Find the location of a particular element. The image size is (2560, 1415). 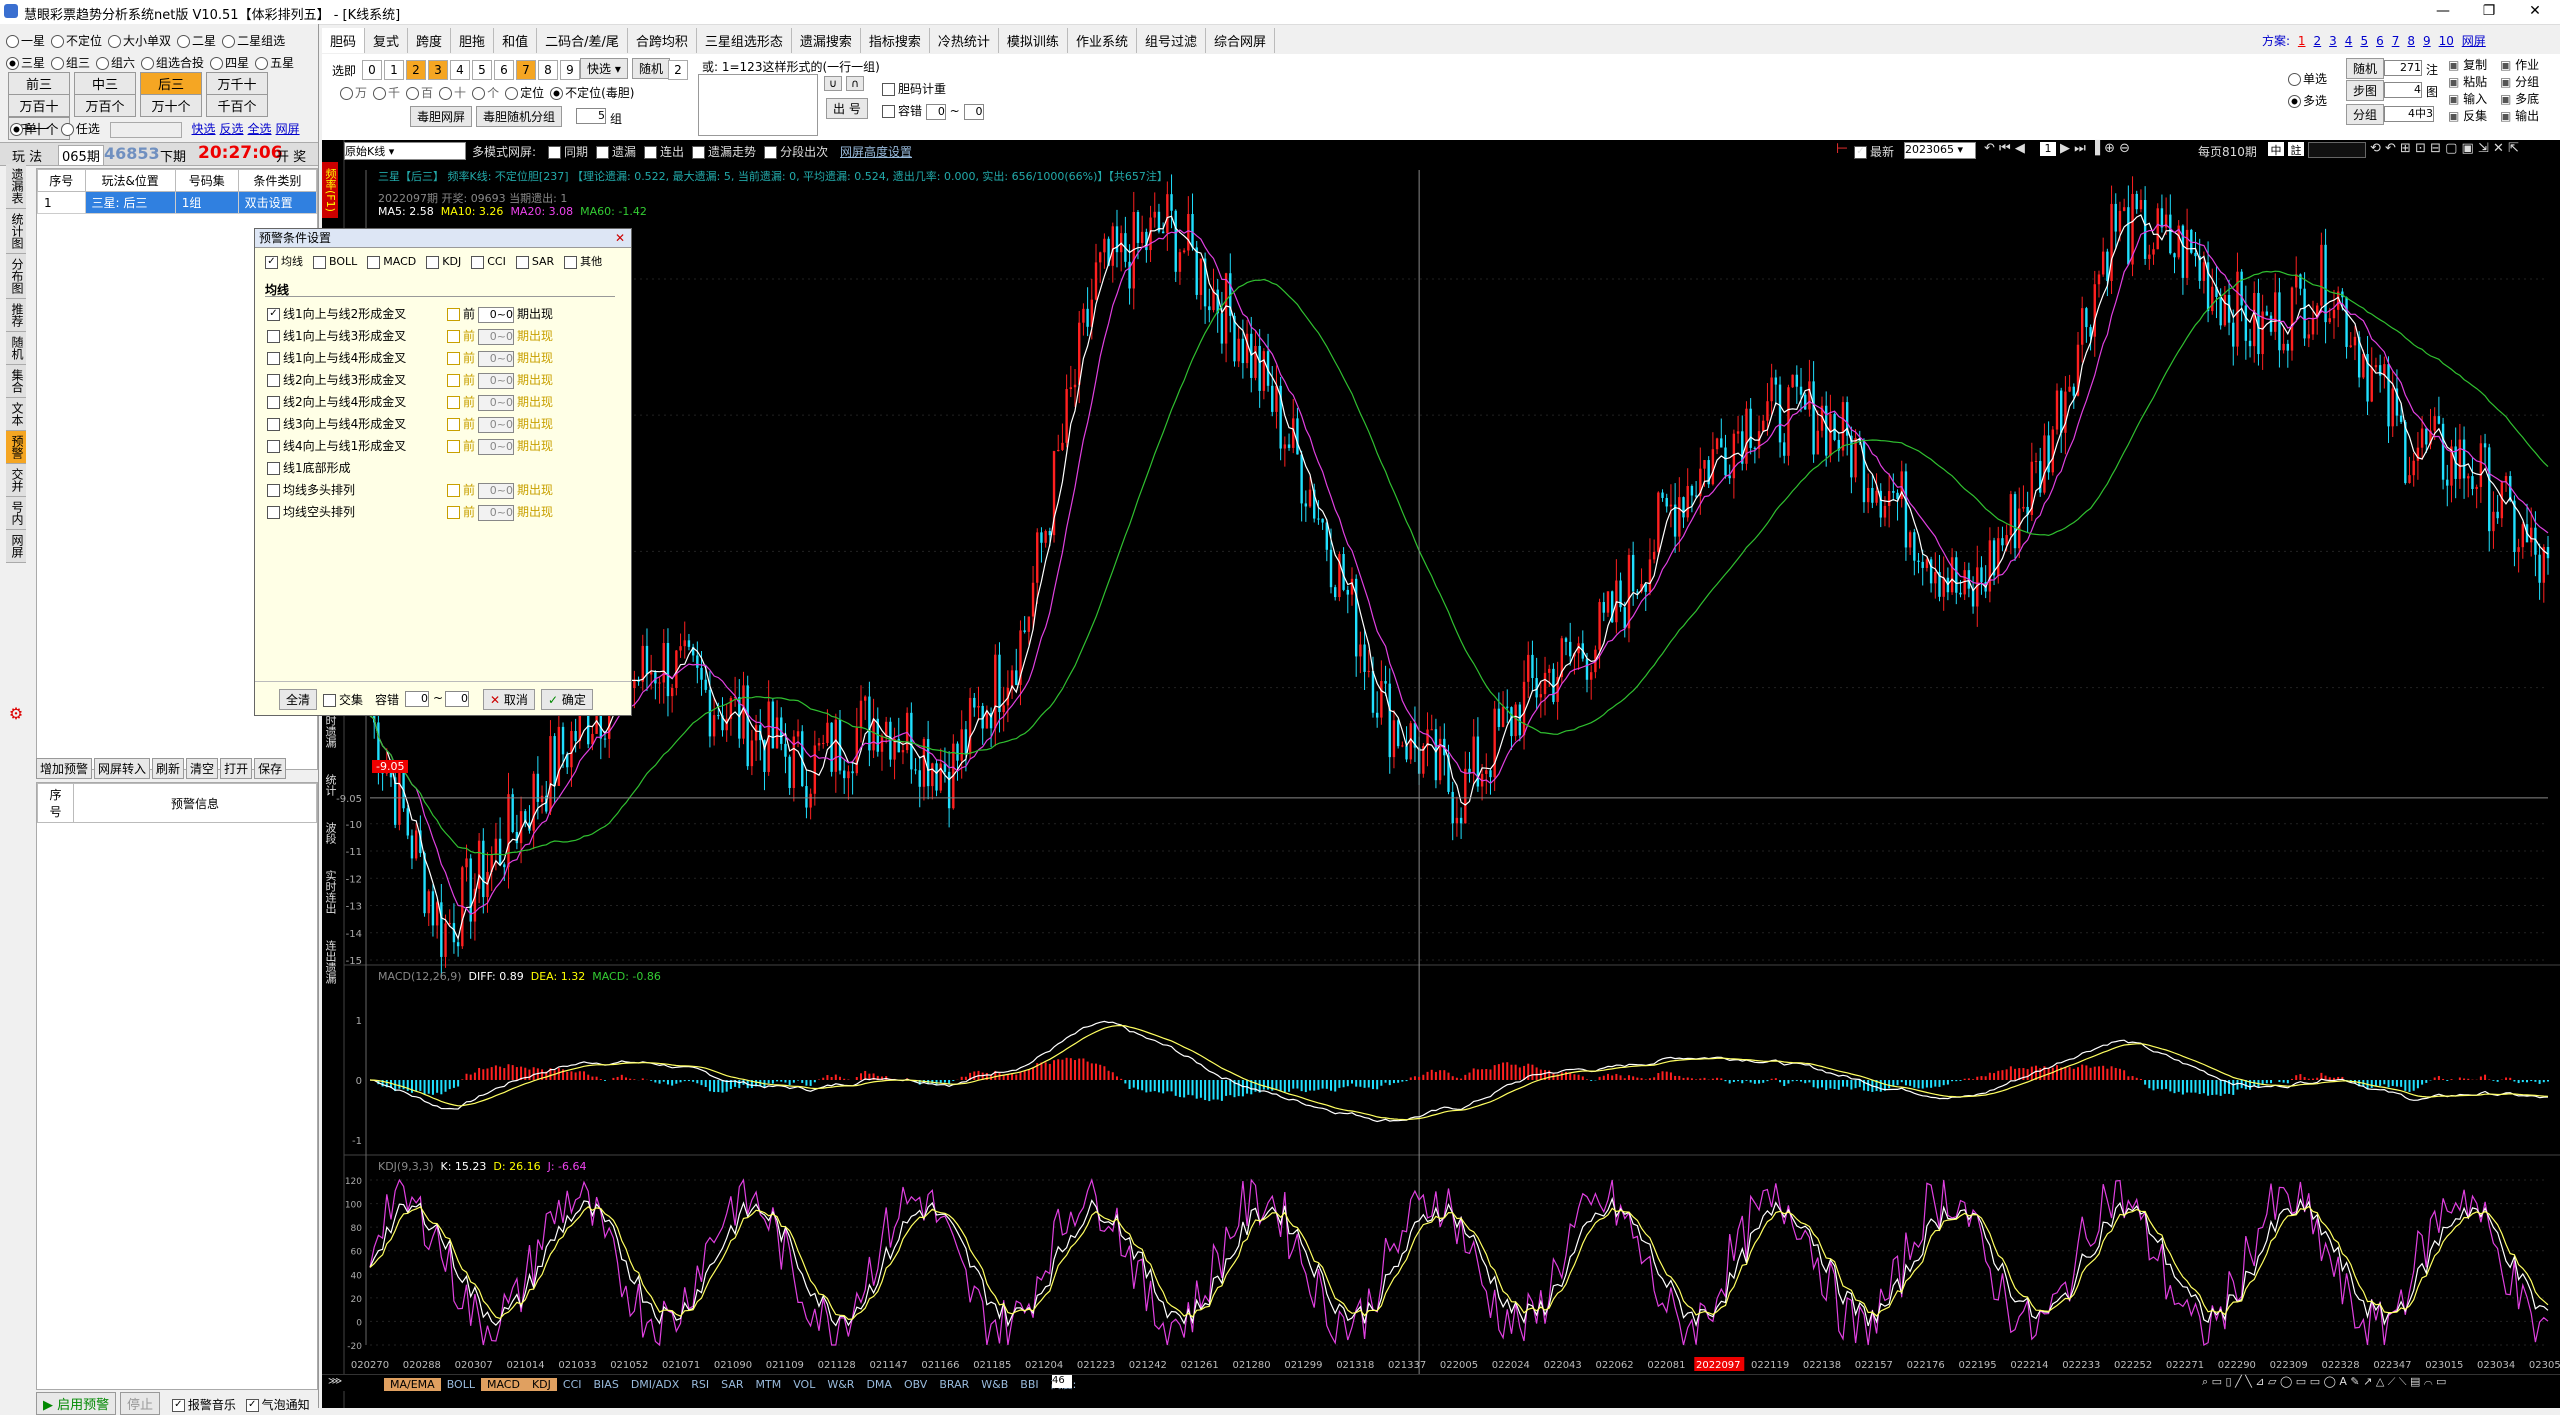

any-select is located at coordinates (145, 129).